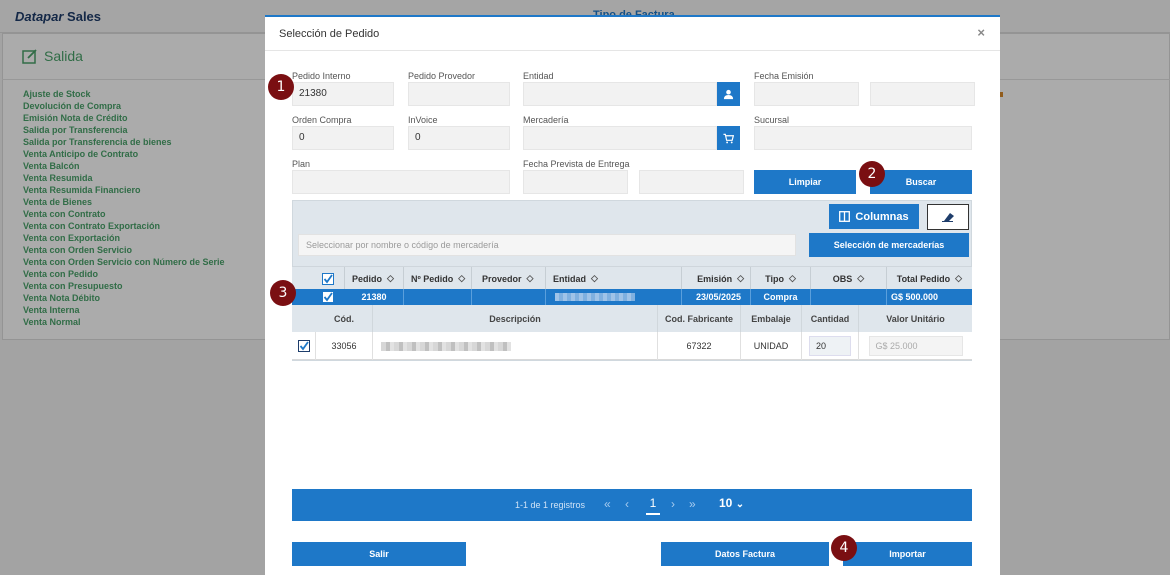 This screenshot has height=575, width=1170. Describe the element at coordinates (981, 32) in the screenshot. I see `close-icon: ×` at that location.